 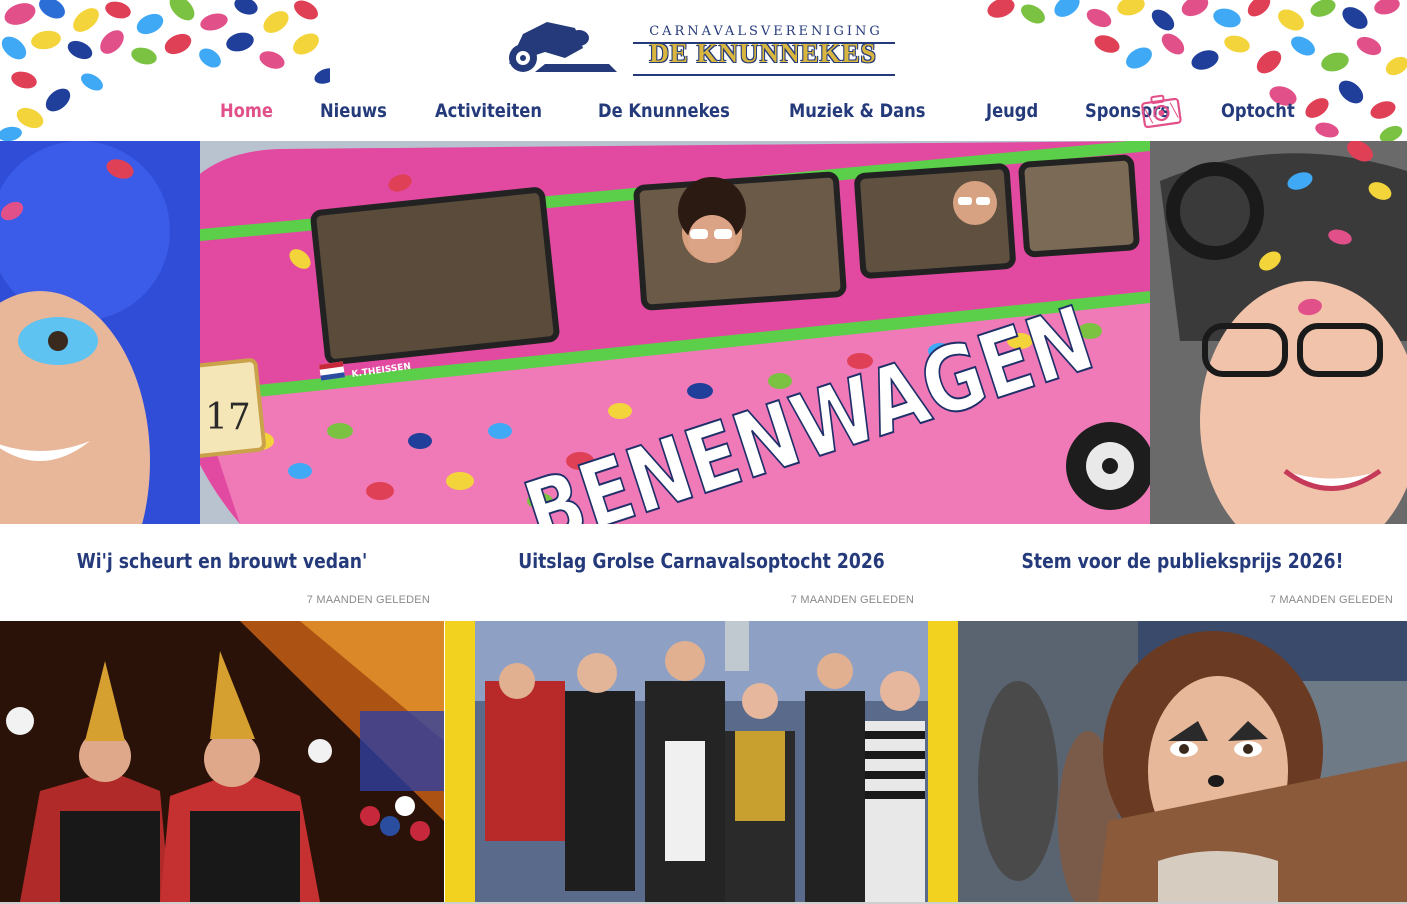 I want to click on group-photo, so click(x=701, y=761).